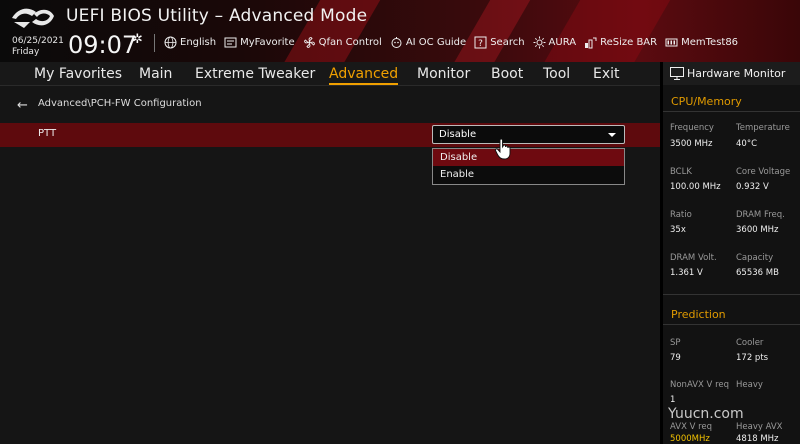  Describe the element at coordinates (528, 174) in the screenshot. I see `dropdown-option-enable: Enable` at that location.